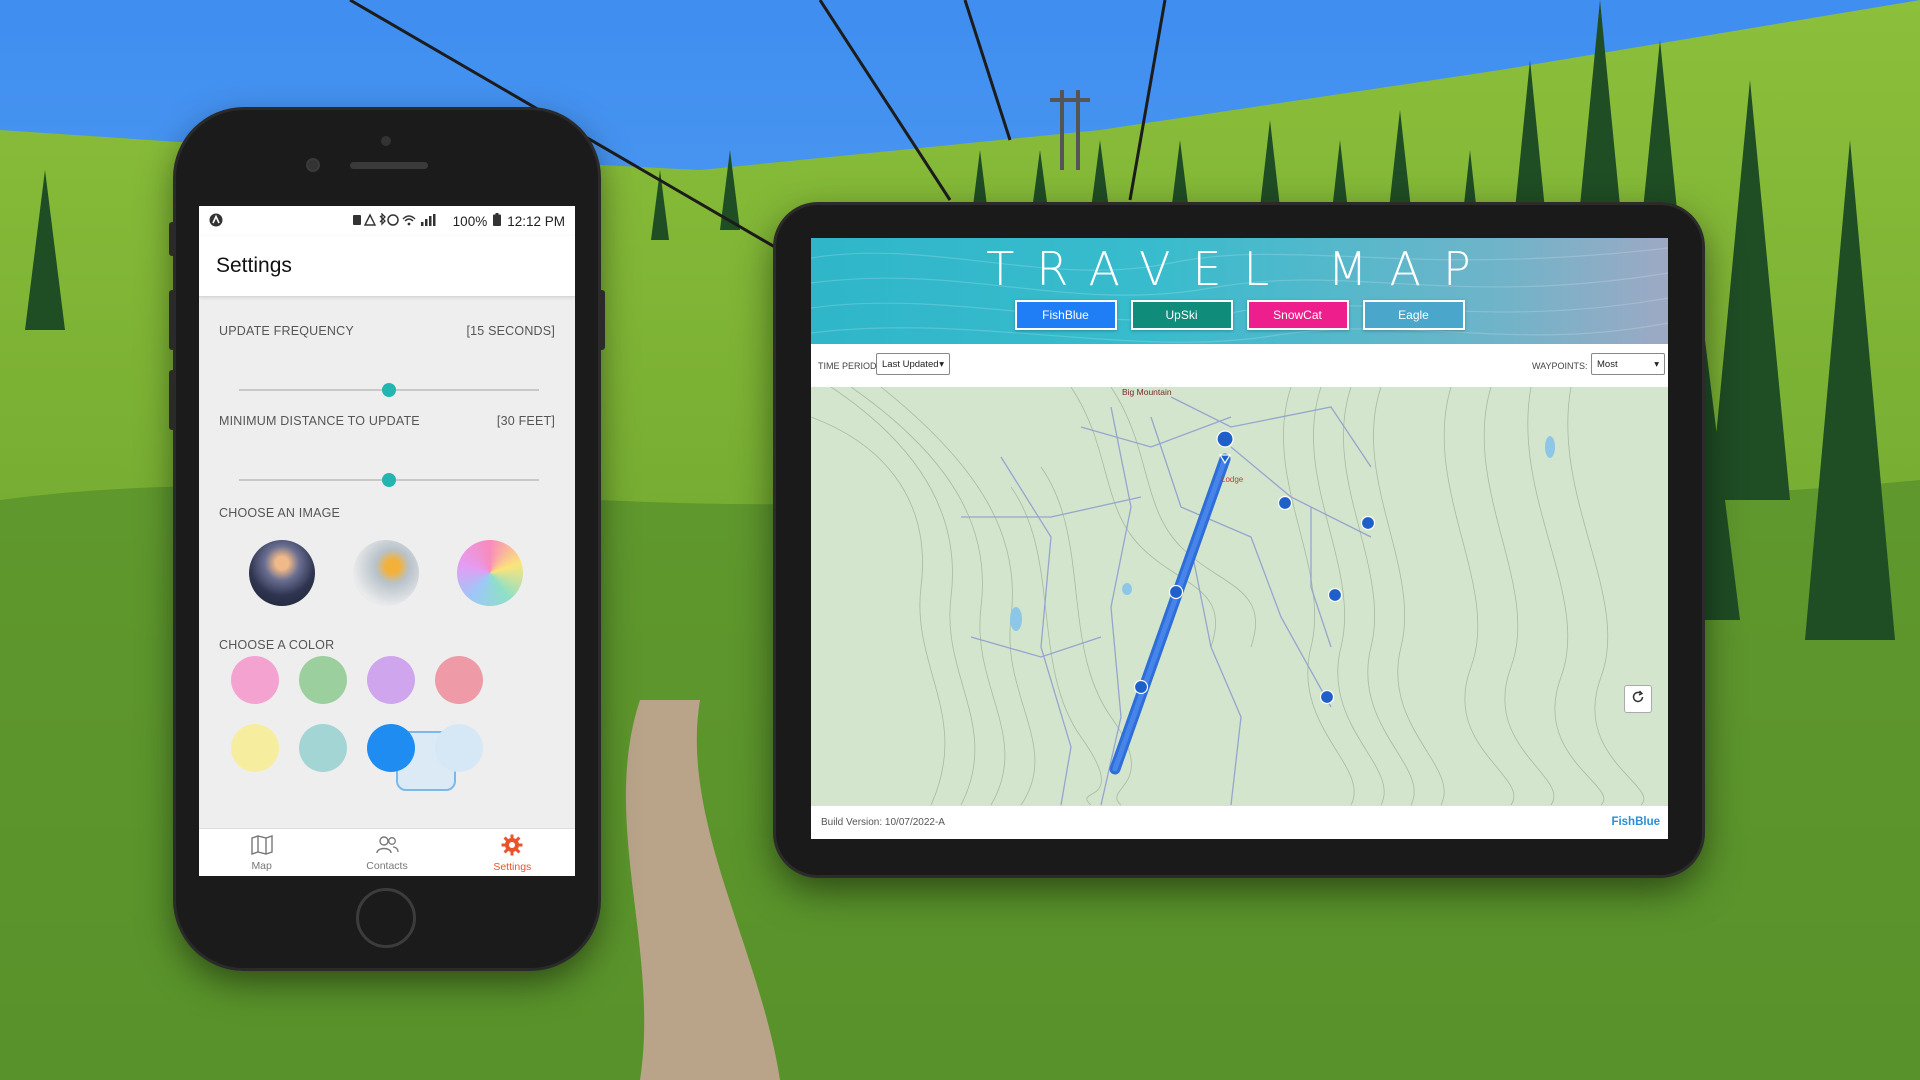 The height and width of the screenshot is (1080, 1920). I want to click on footer-username: FishBlue, so click(1635, 822).